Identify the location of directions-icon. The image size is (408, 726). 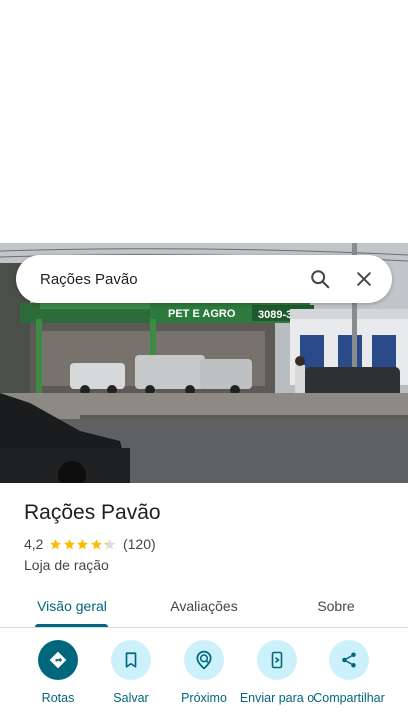
(58, 660).